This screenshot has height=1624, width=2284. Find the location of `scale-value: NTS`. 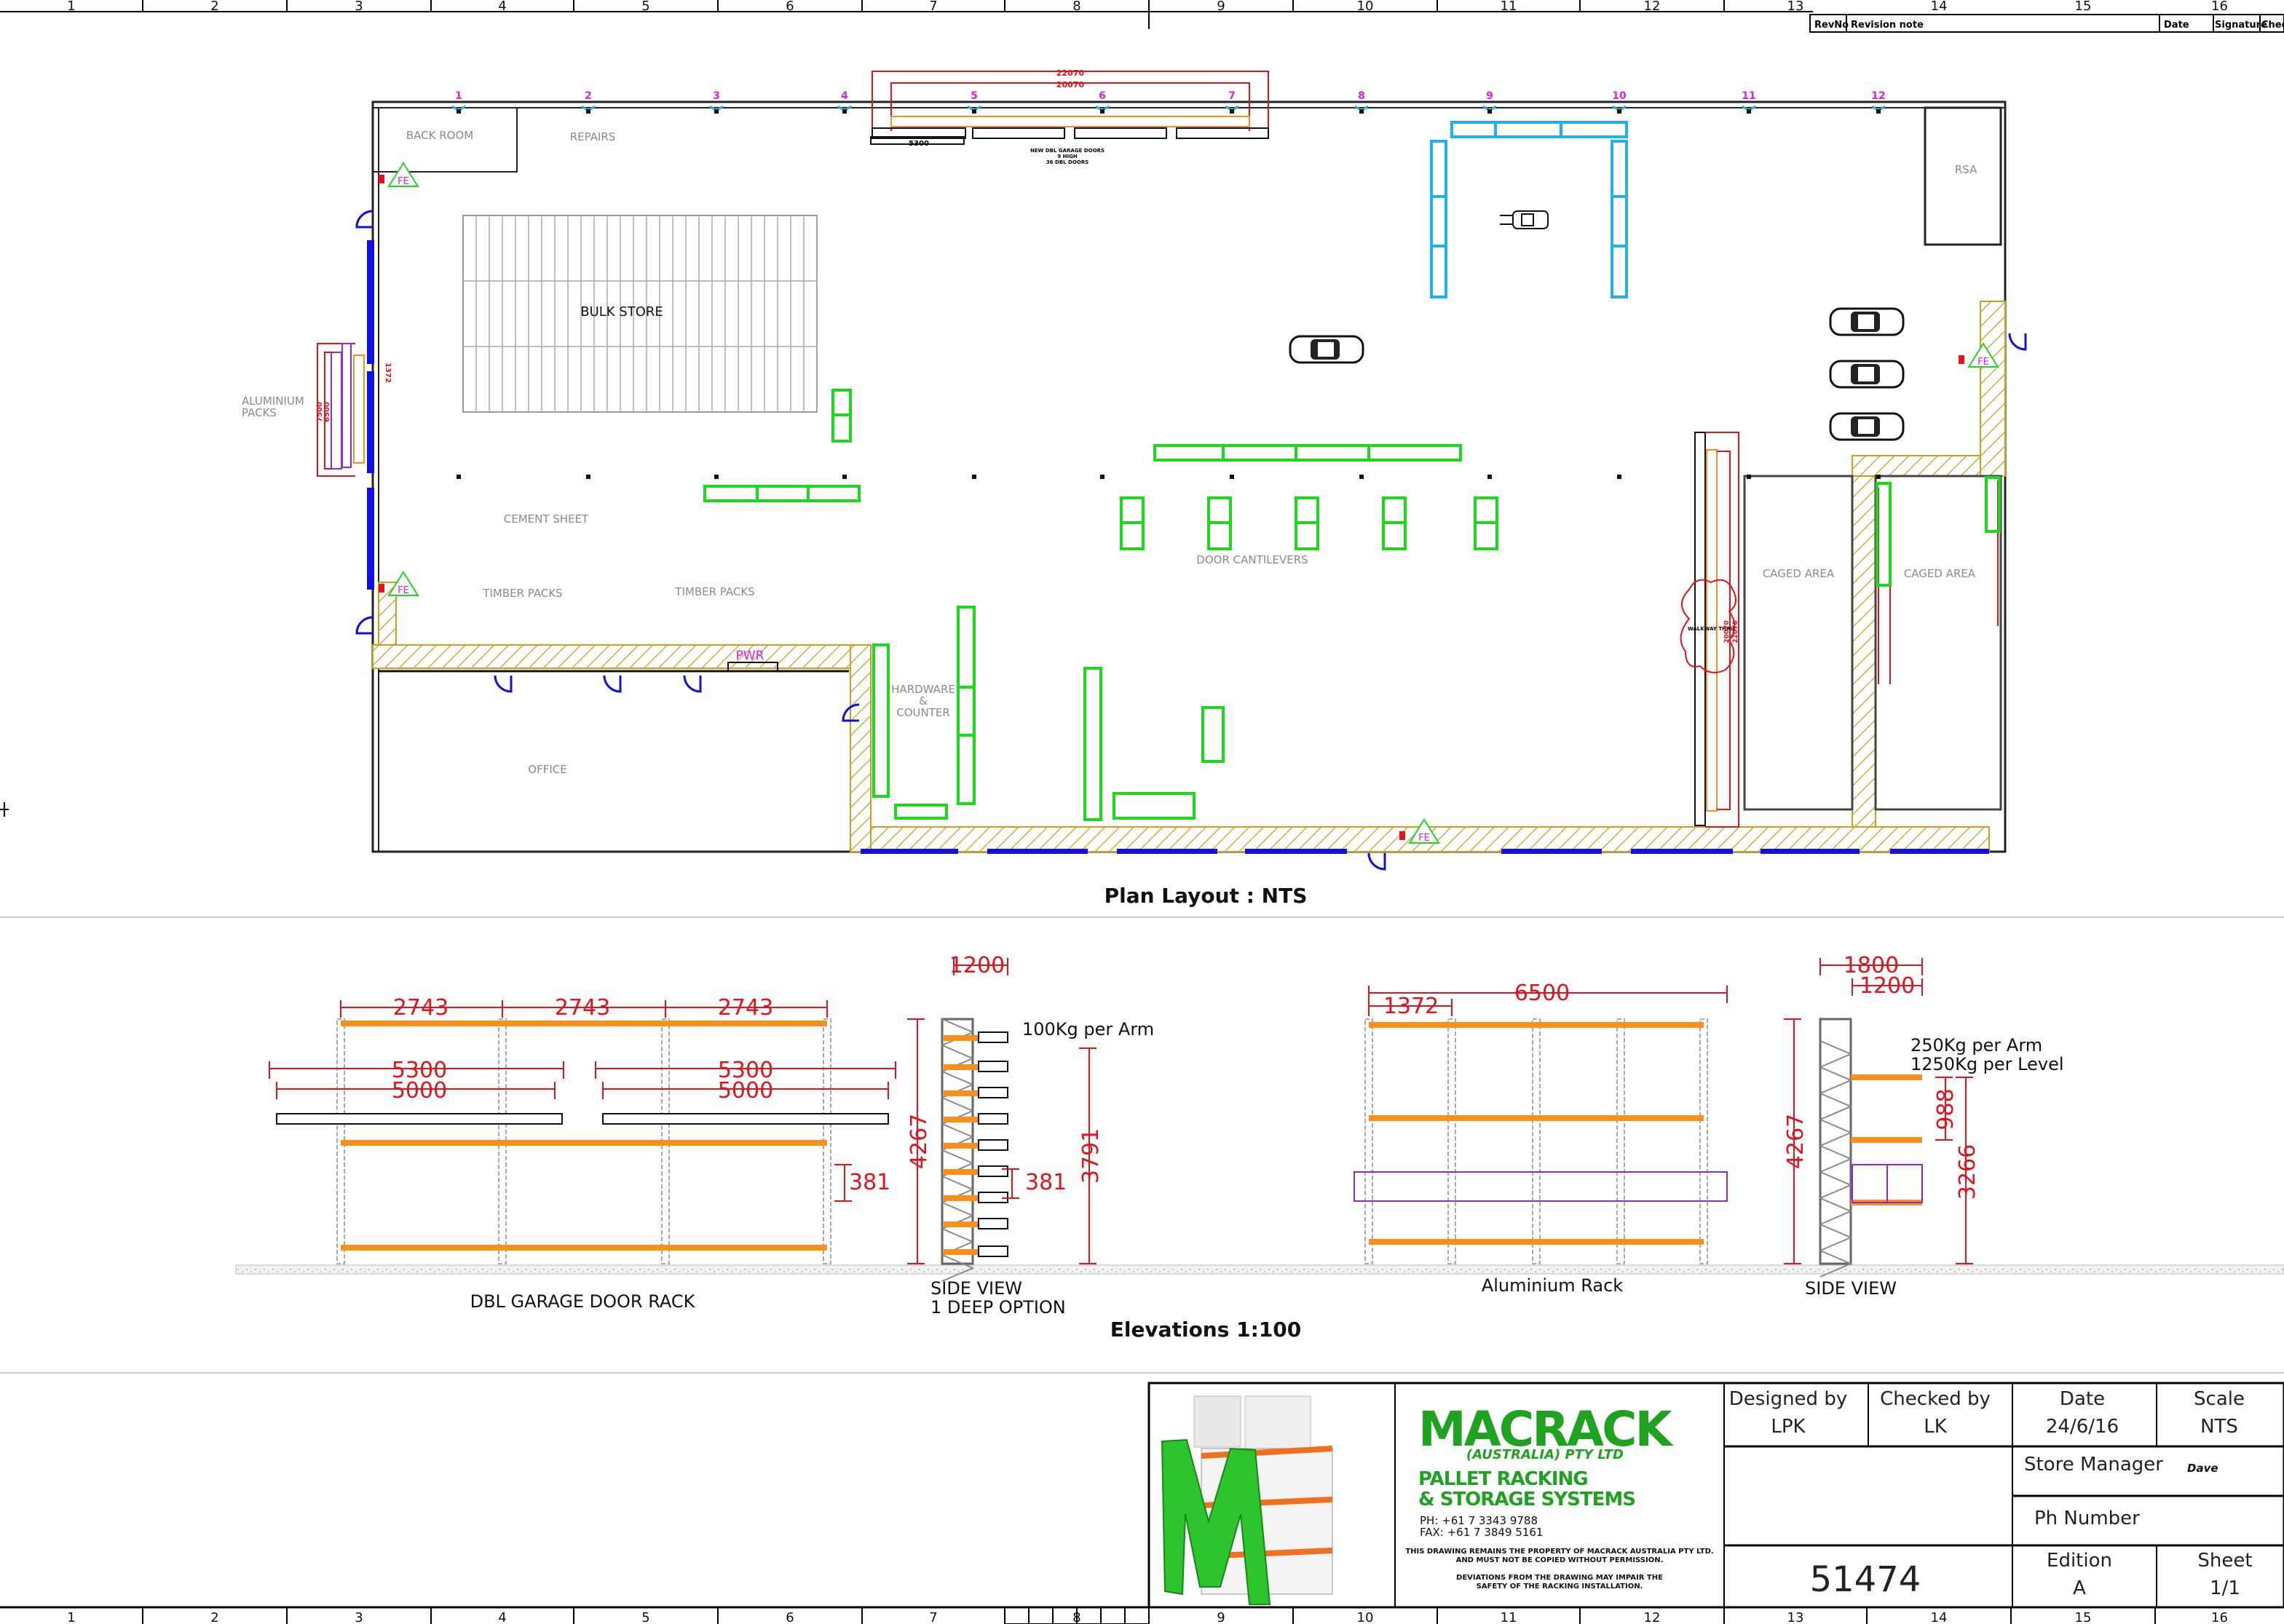

scale-value: NTS is located at coordinates (2219, 1427).